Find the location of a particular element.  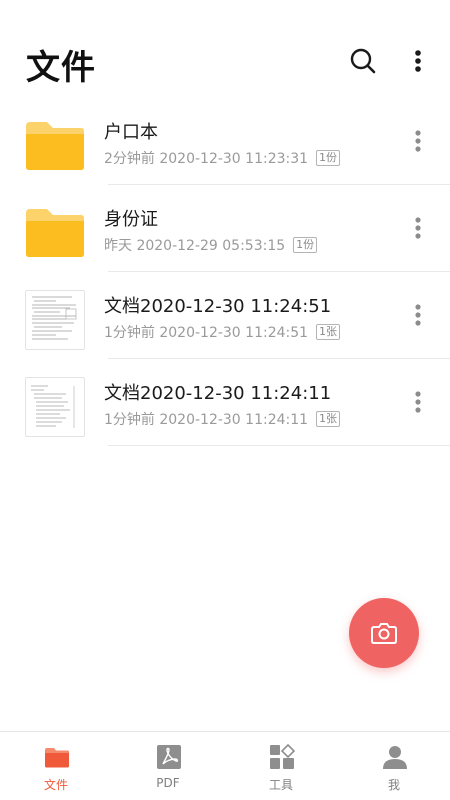

more-options-button is located at coordinates (418, 61).